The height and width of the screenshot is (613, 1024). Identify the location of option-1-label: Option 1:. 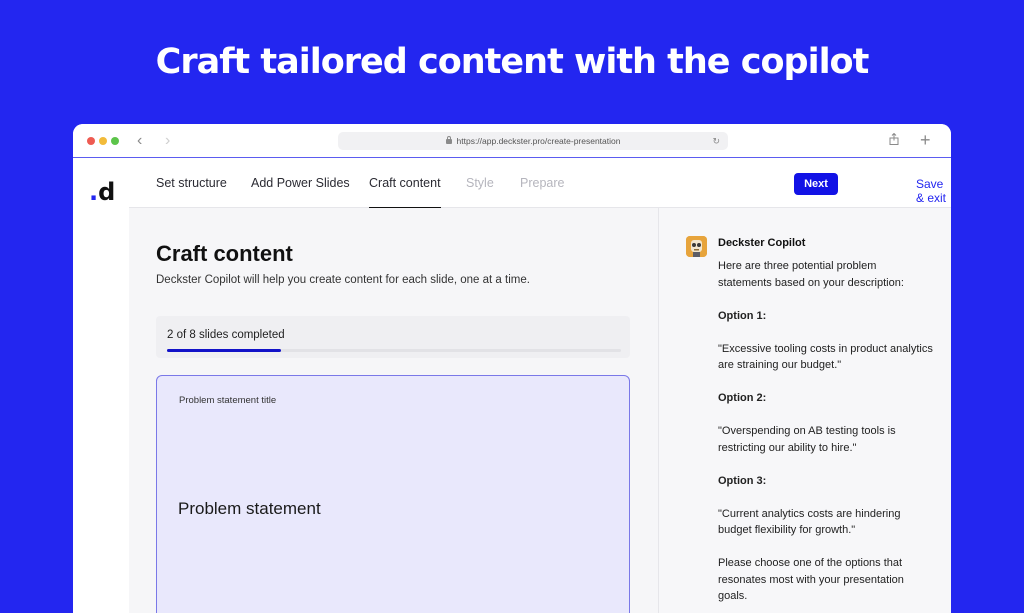
(742, 315).